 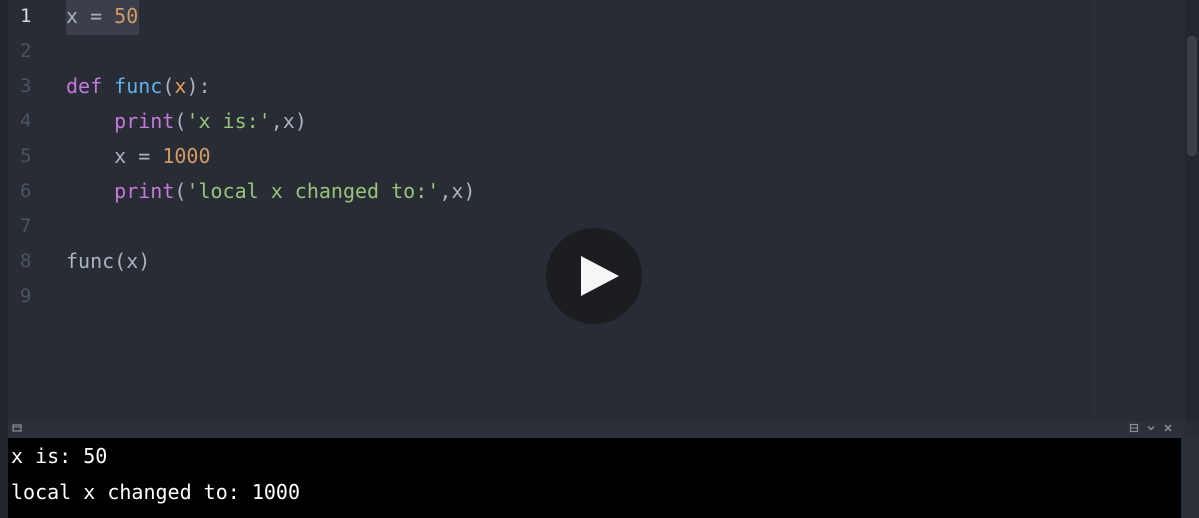 I want to click on console-output-line: local x changed to: 1000, so click(x=155, y=492).